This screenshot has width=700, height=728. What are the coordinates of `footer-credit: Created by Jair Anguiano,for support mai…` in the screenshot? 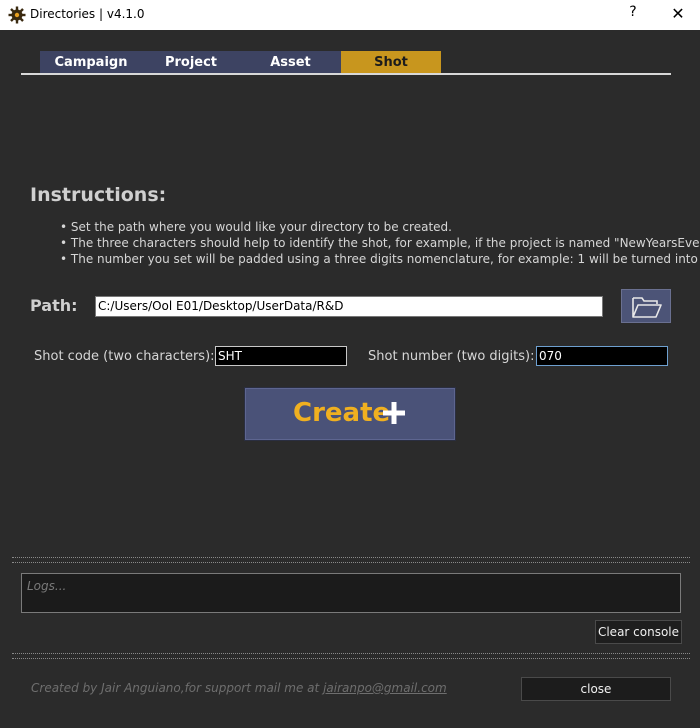 It's located at (239, 688).